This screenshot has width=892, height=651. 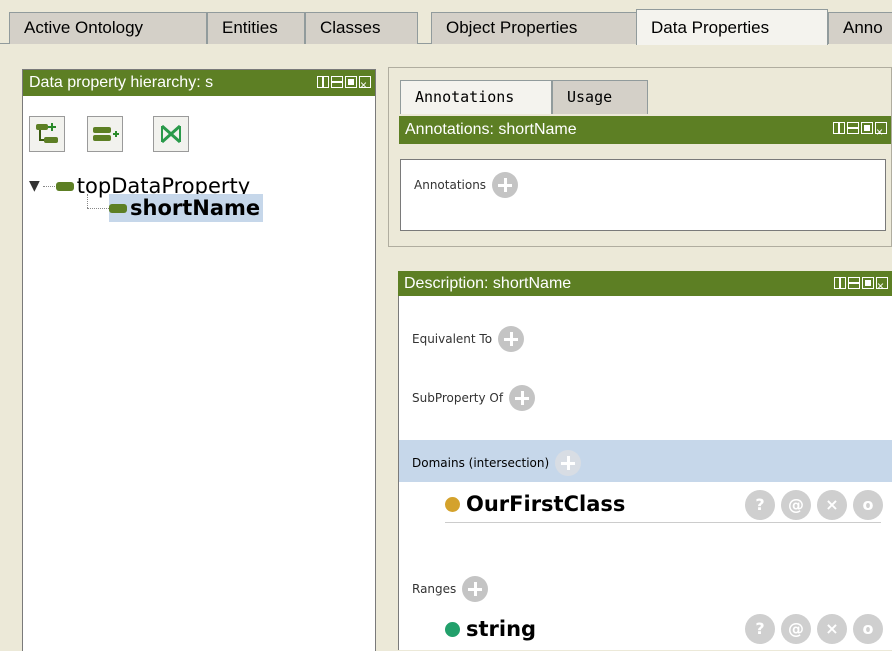 What do you see at coordinates (488, 283) in the screenshot?
I see `description-view-title: Description: shortName` at bounding box center [488, 283].